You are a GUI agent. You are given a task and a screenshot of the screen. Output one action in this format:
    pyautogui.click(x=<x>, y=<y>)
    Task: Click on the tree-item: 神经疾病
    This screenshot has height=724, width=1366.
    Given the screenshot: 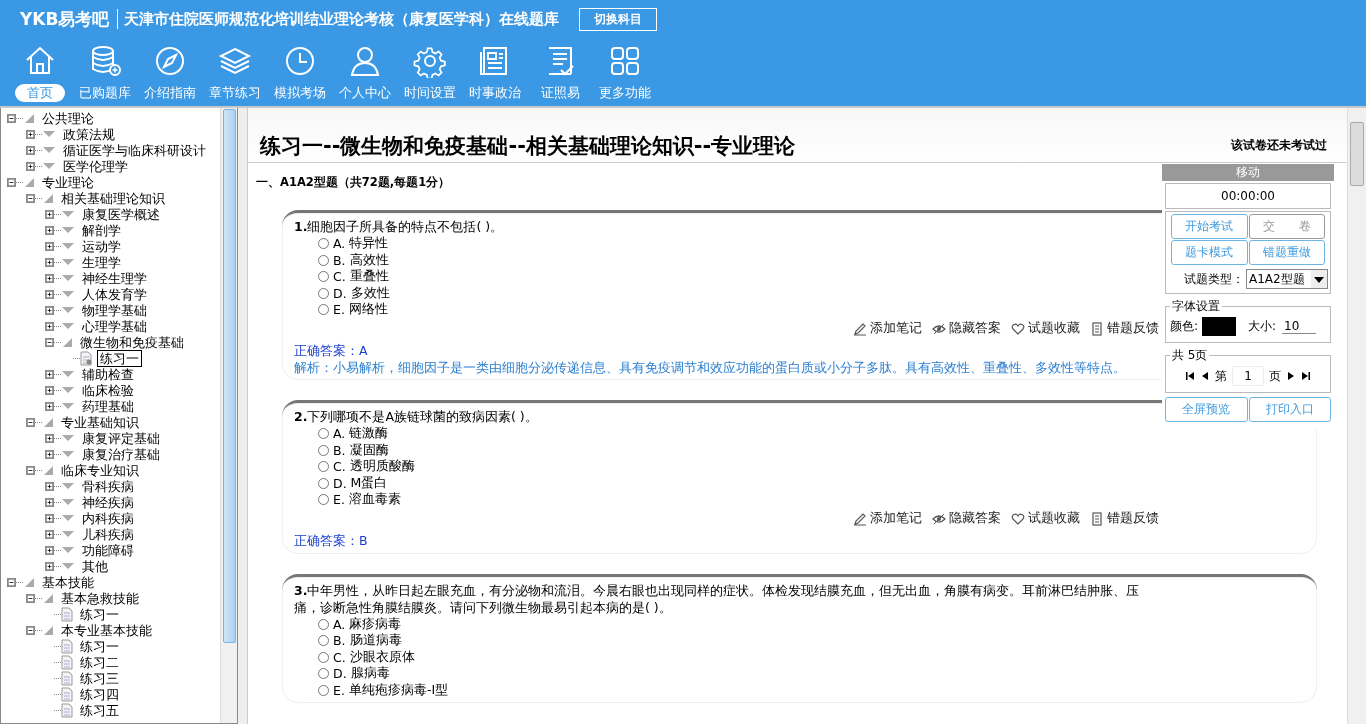 What is the action you would take?
    pyautogui.click(x=108, y=502)
    